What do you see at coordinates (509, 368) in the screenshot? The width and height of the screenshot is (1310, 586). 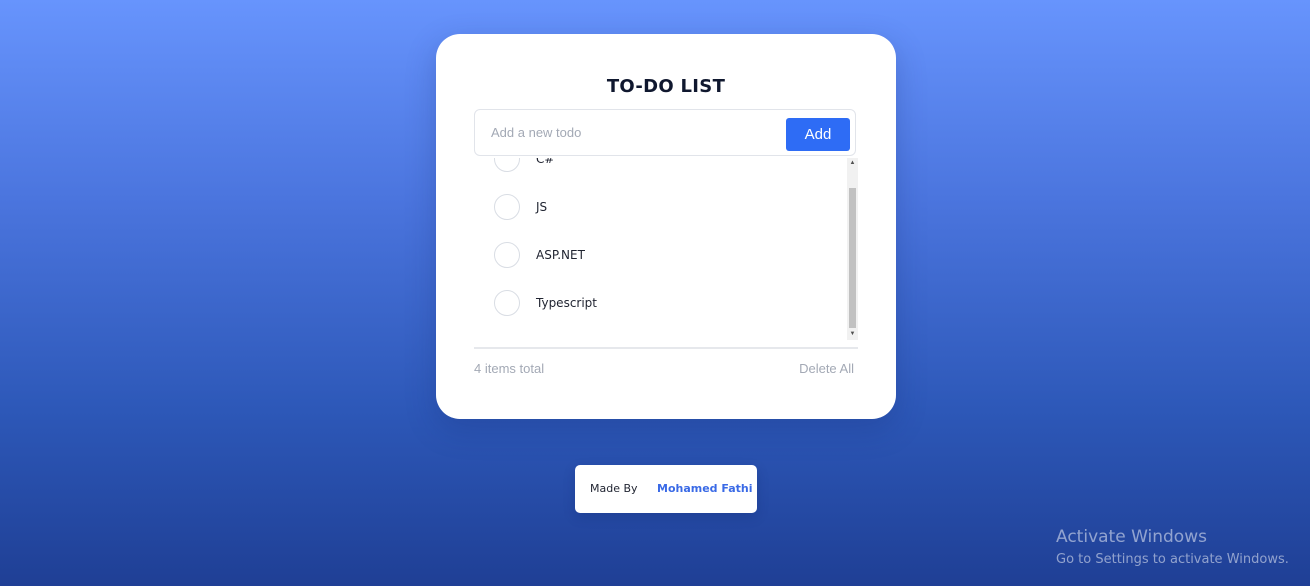 I see `items-total: 4 items total` at bounding box center [509, 368].